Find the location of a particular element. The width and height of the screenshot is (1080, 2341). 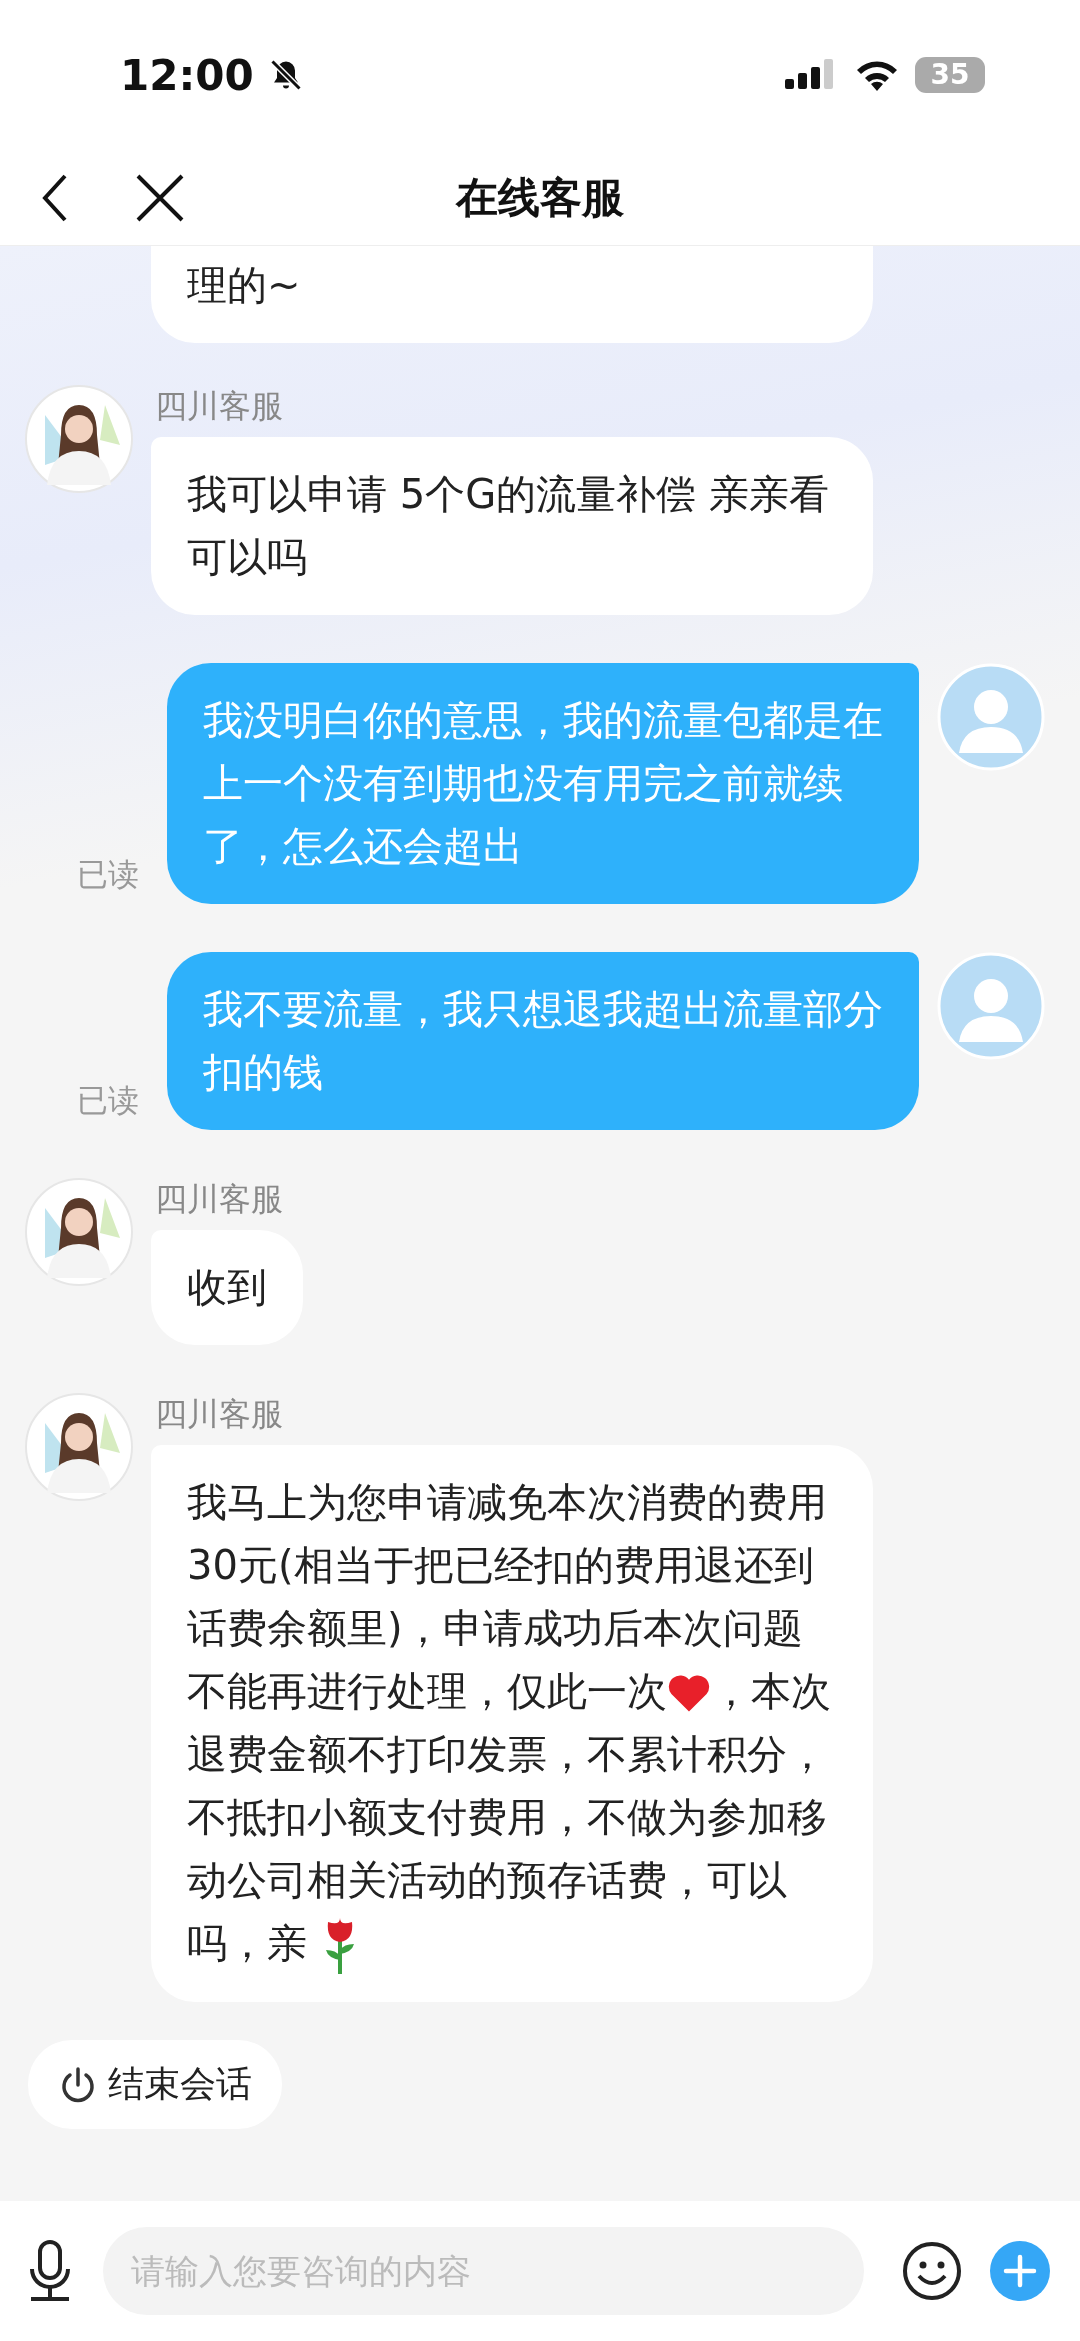

message-bubble: 理的~ is located at coordinates (512, 294).